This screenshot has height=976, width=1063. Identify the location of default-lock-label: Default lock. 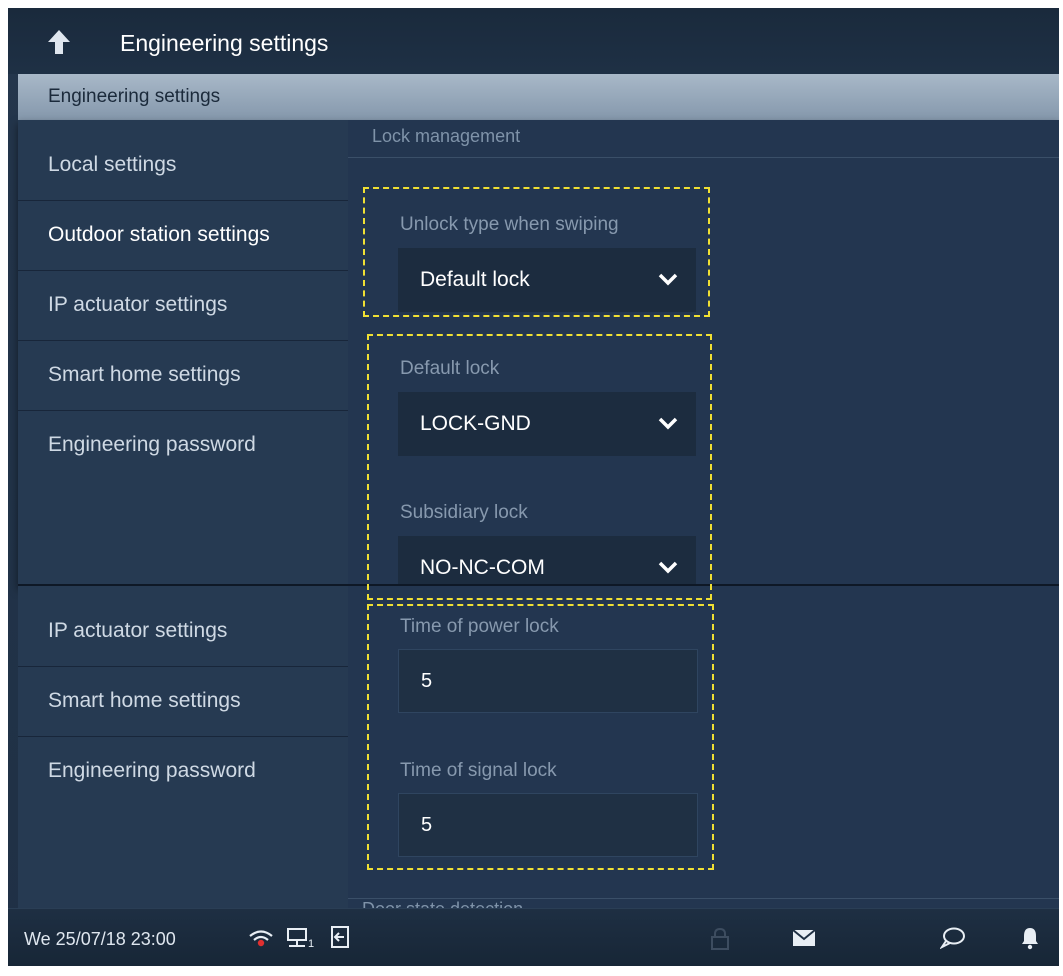
(450, 368).